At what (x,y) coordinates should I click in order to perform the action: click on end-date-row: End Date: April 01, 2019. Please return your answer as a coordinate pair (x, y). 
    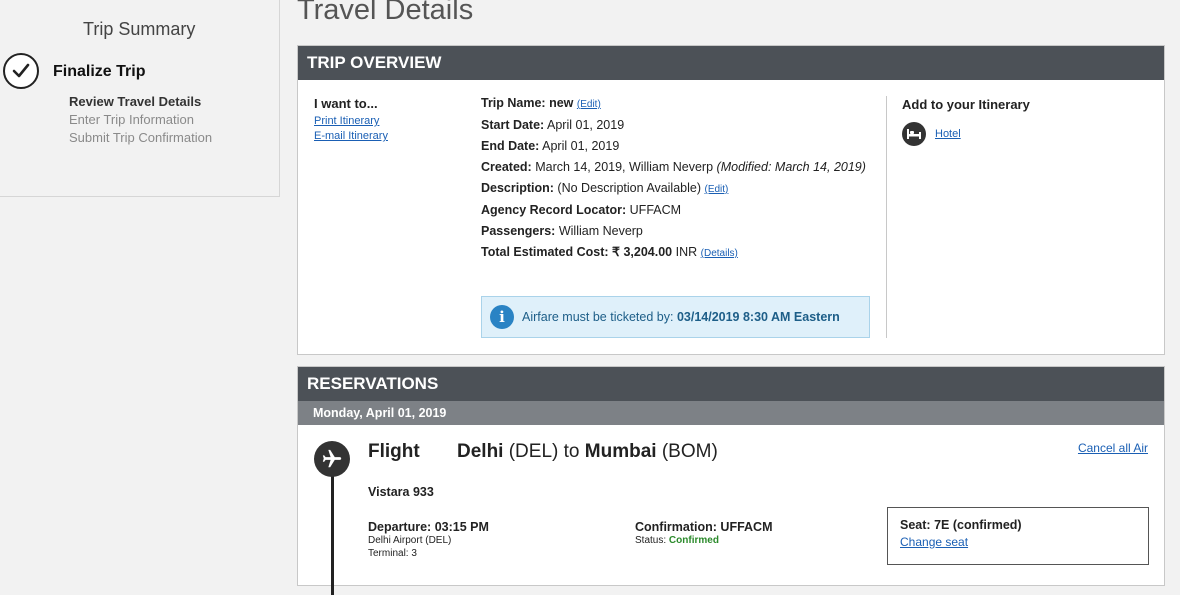
    Looking at the image, I should click on (676, 146).